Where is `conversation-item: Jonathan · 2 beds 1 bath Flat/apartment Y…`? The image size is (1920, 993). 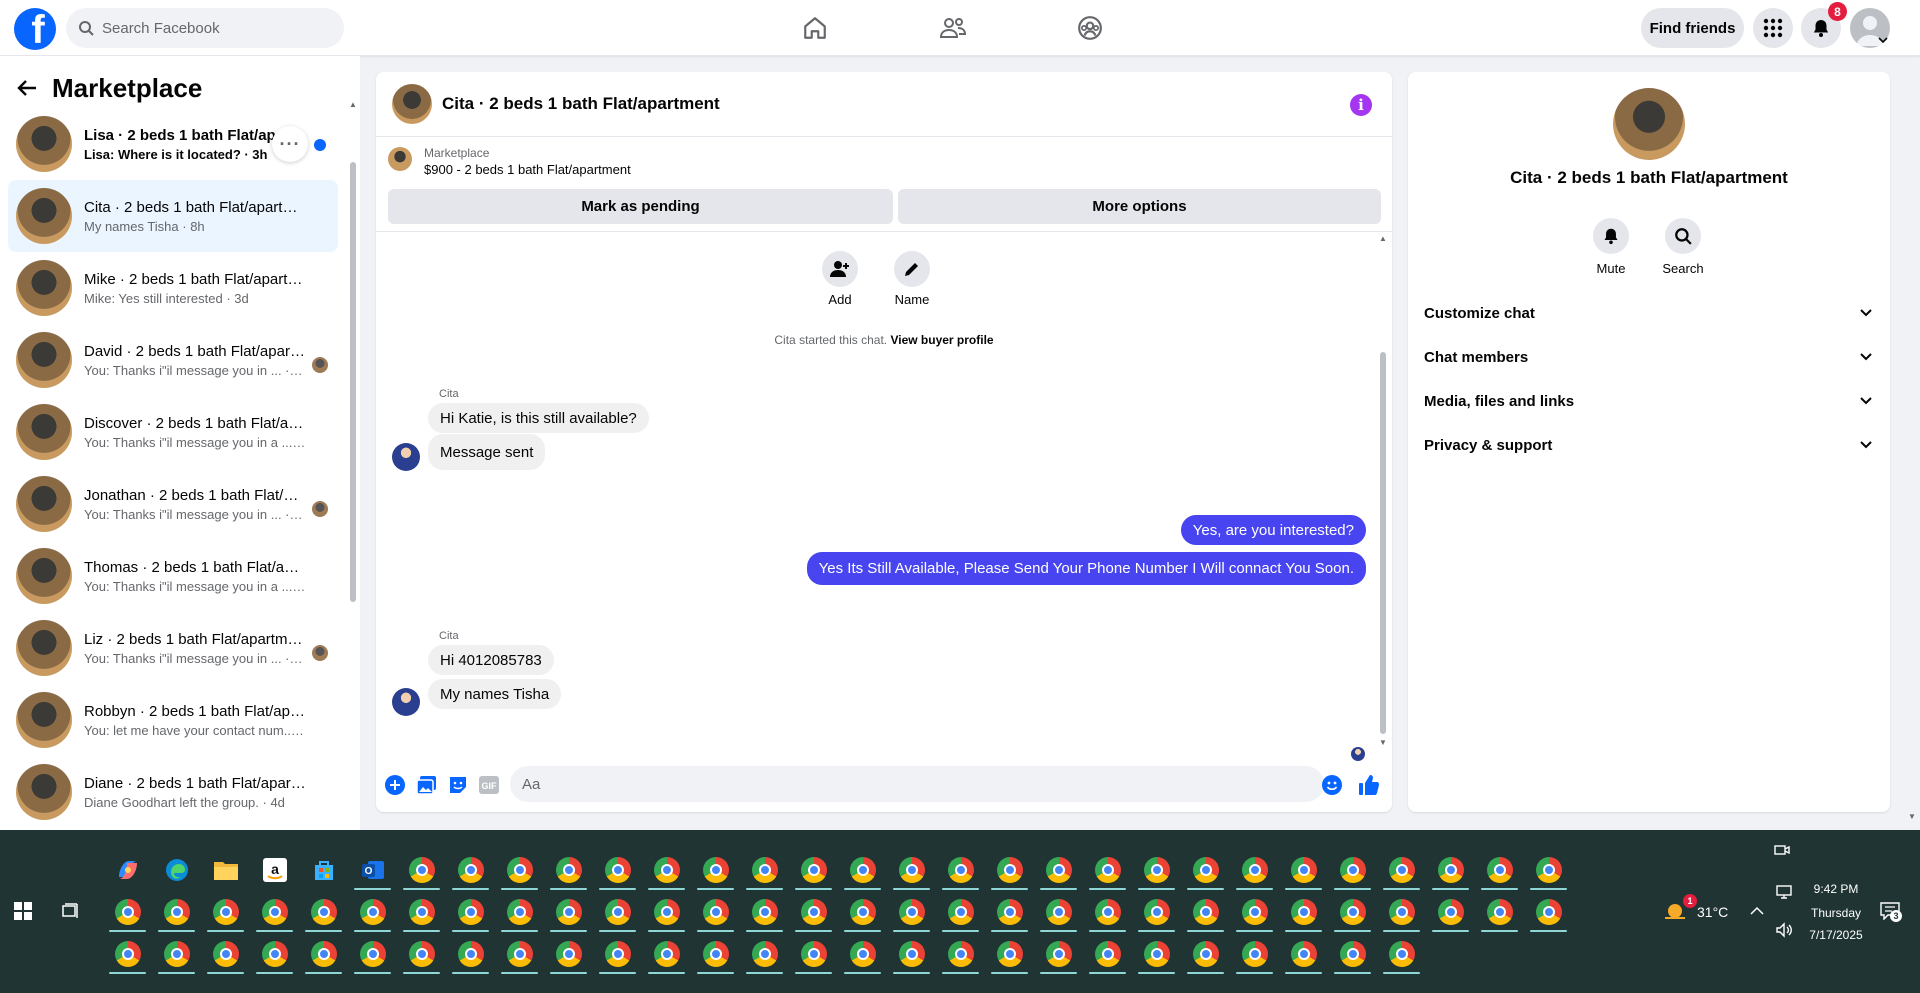 conversation-item: Jonathan · 2 beds 1 bath Flat/apartment Y… is located at coordinates (173, 504).